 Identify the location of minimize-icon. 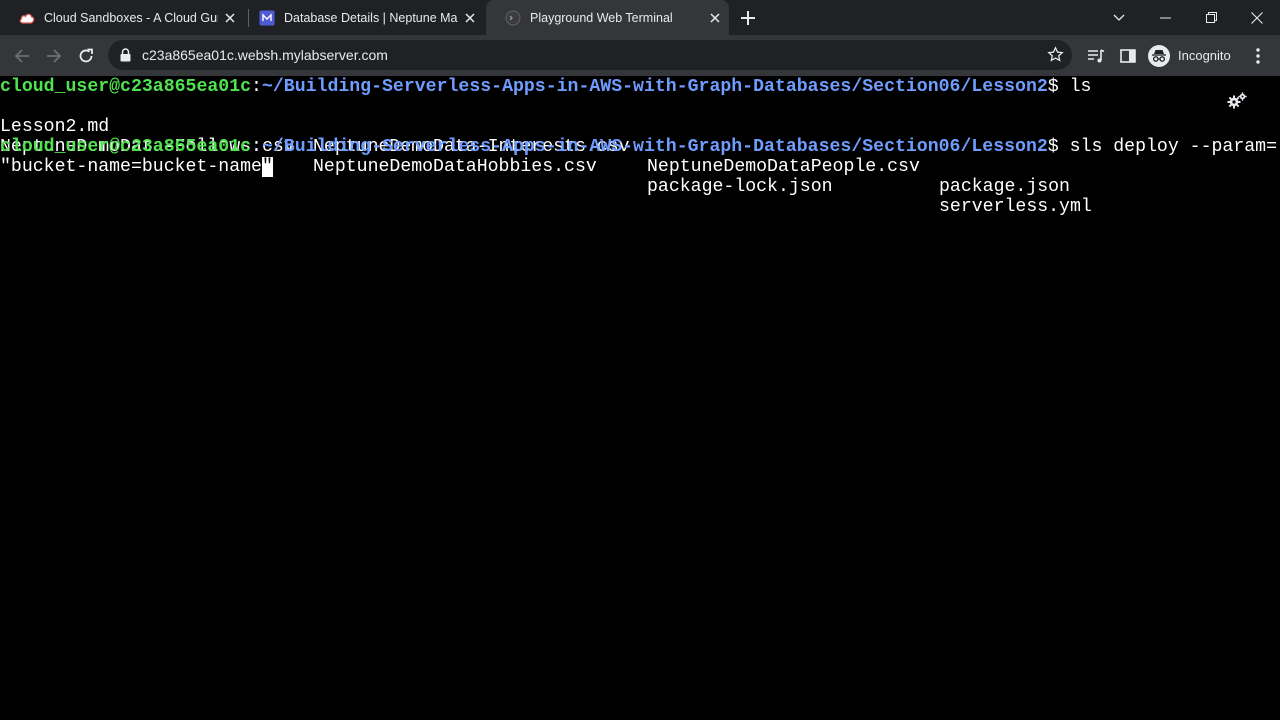
(1165, 17).